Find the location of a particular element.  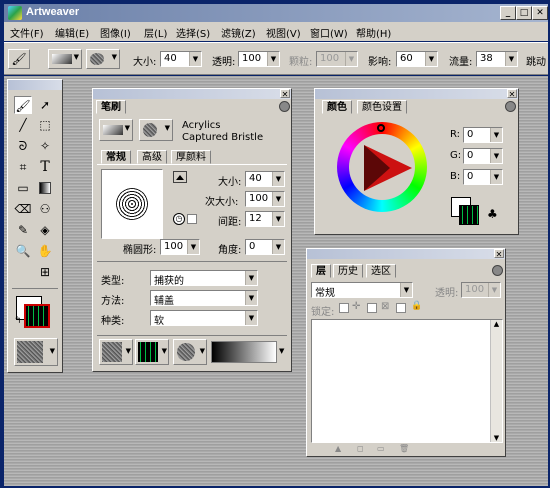

blend-mode-select: 常规 ▼ is located at coordinates (362, 290).